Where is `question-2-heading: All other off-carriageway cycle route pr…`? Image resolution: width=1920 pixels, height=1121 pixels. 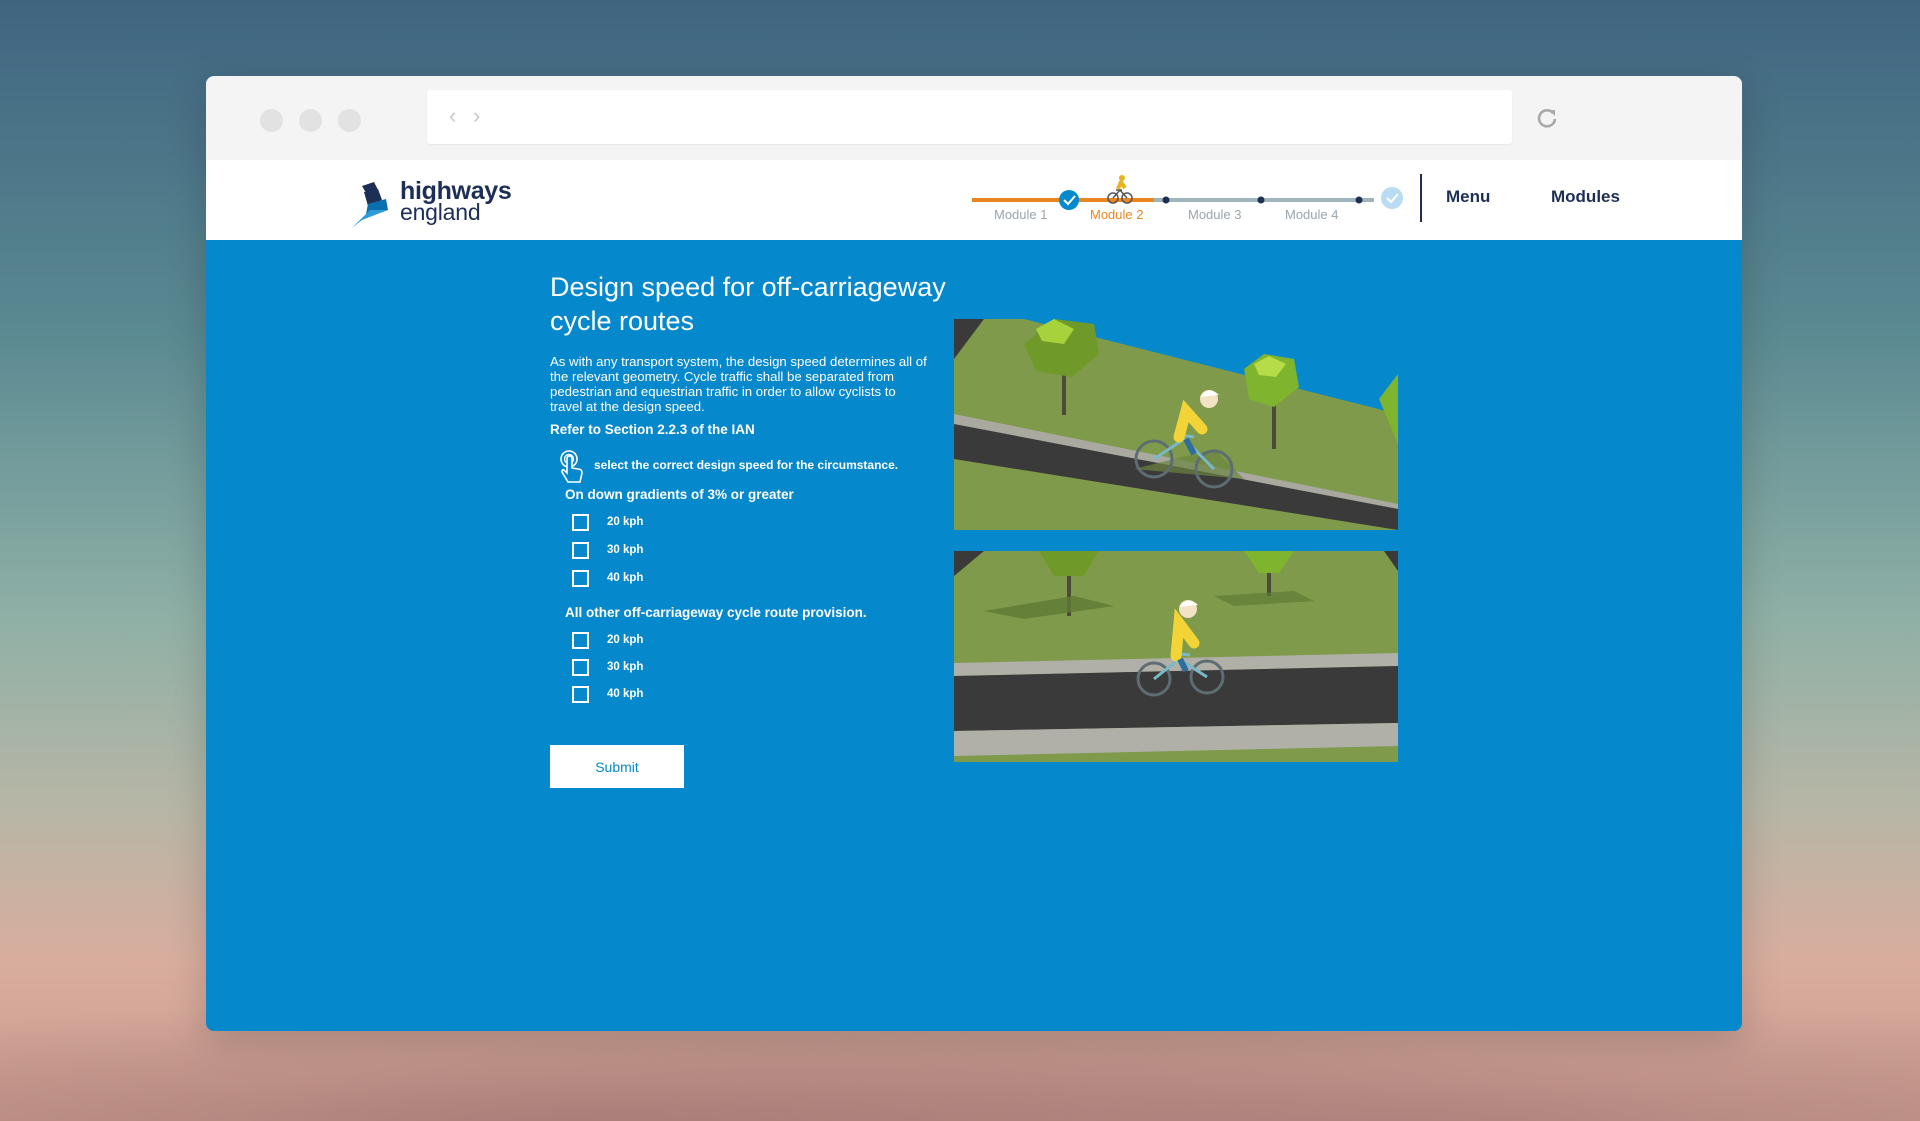 question-2-heading: All other off-carriageway cycle route pr… is located at coordinates (716, 612).